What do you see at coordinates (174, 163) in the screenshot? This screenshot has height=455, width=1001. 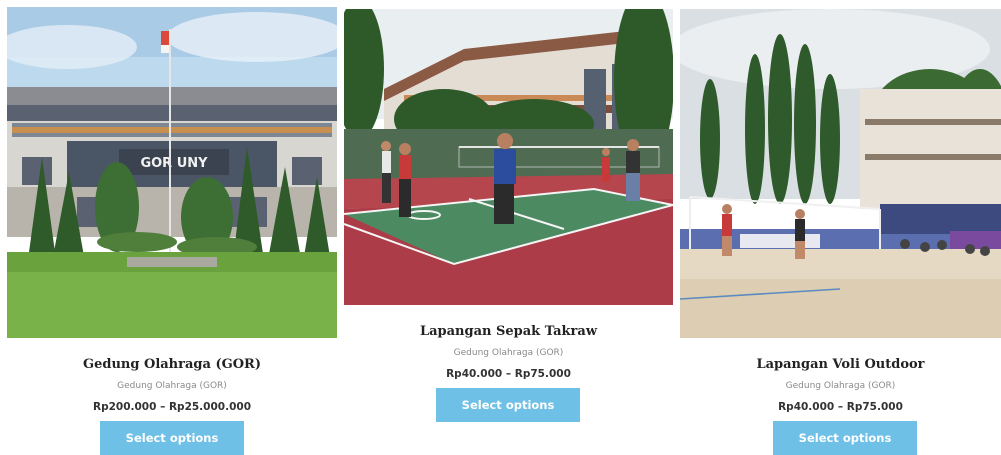 I see `gor-sign-text: GOR UNY` at bounding box center [174, 163].